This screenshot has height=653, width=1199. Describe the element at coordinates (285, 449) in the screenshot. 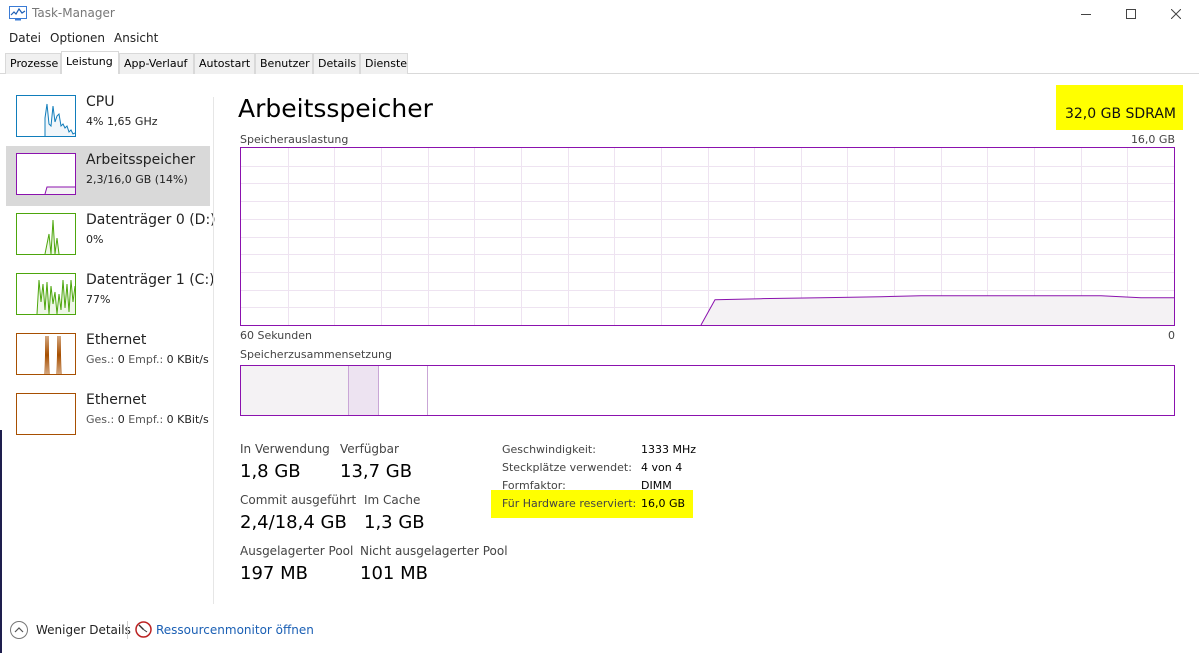

I see `in-use-label: In Verwendung` at that location.